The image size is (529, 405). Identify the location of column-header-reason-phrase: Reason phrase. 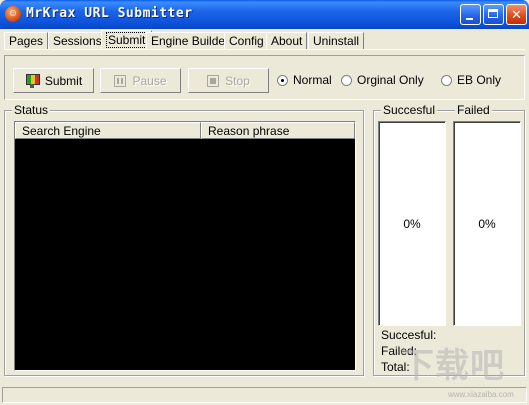
(278, 130).